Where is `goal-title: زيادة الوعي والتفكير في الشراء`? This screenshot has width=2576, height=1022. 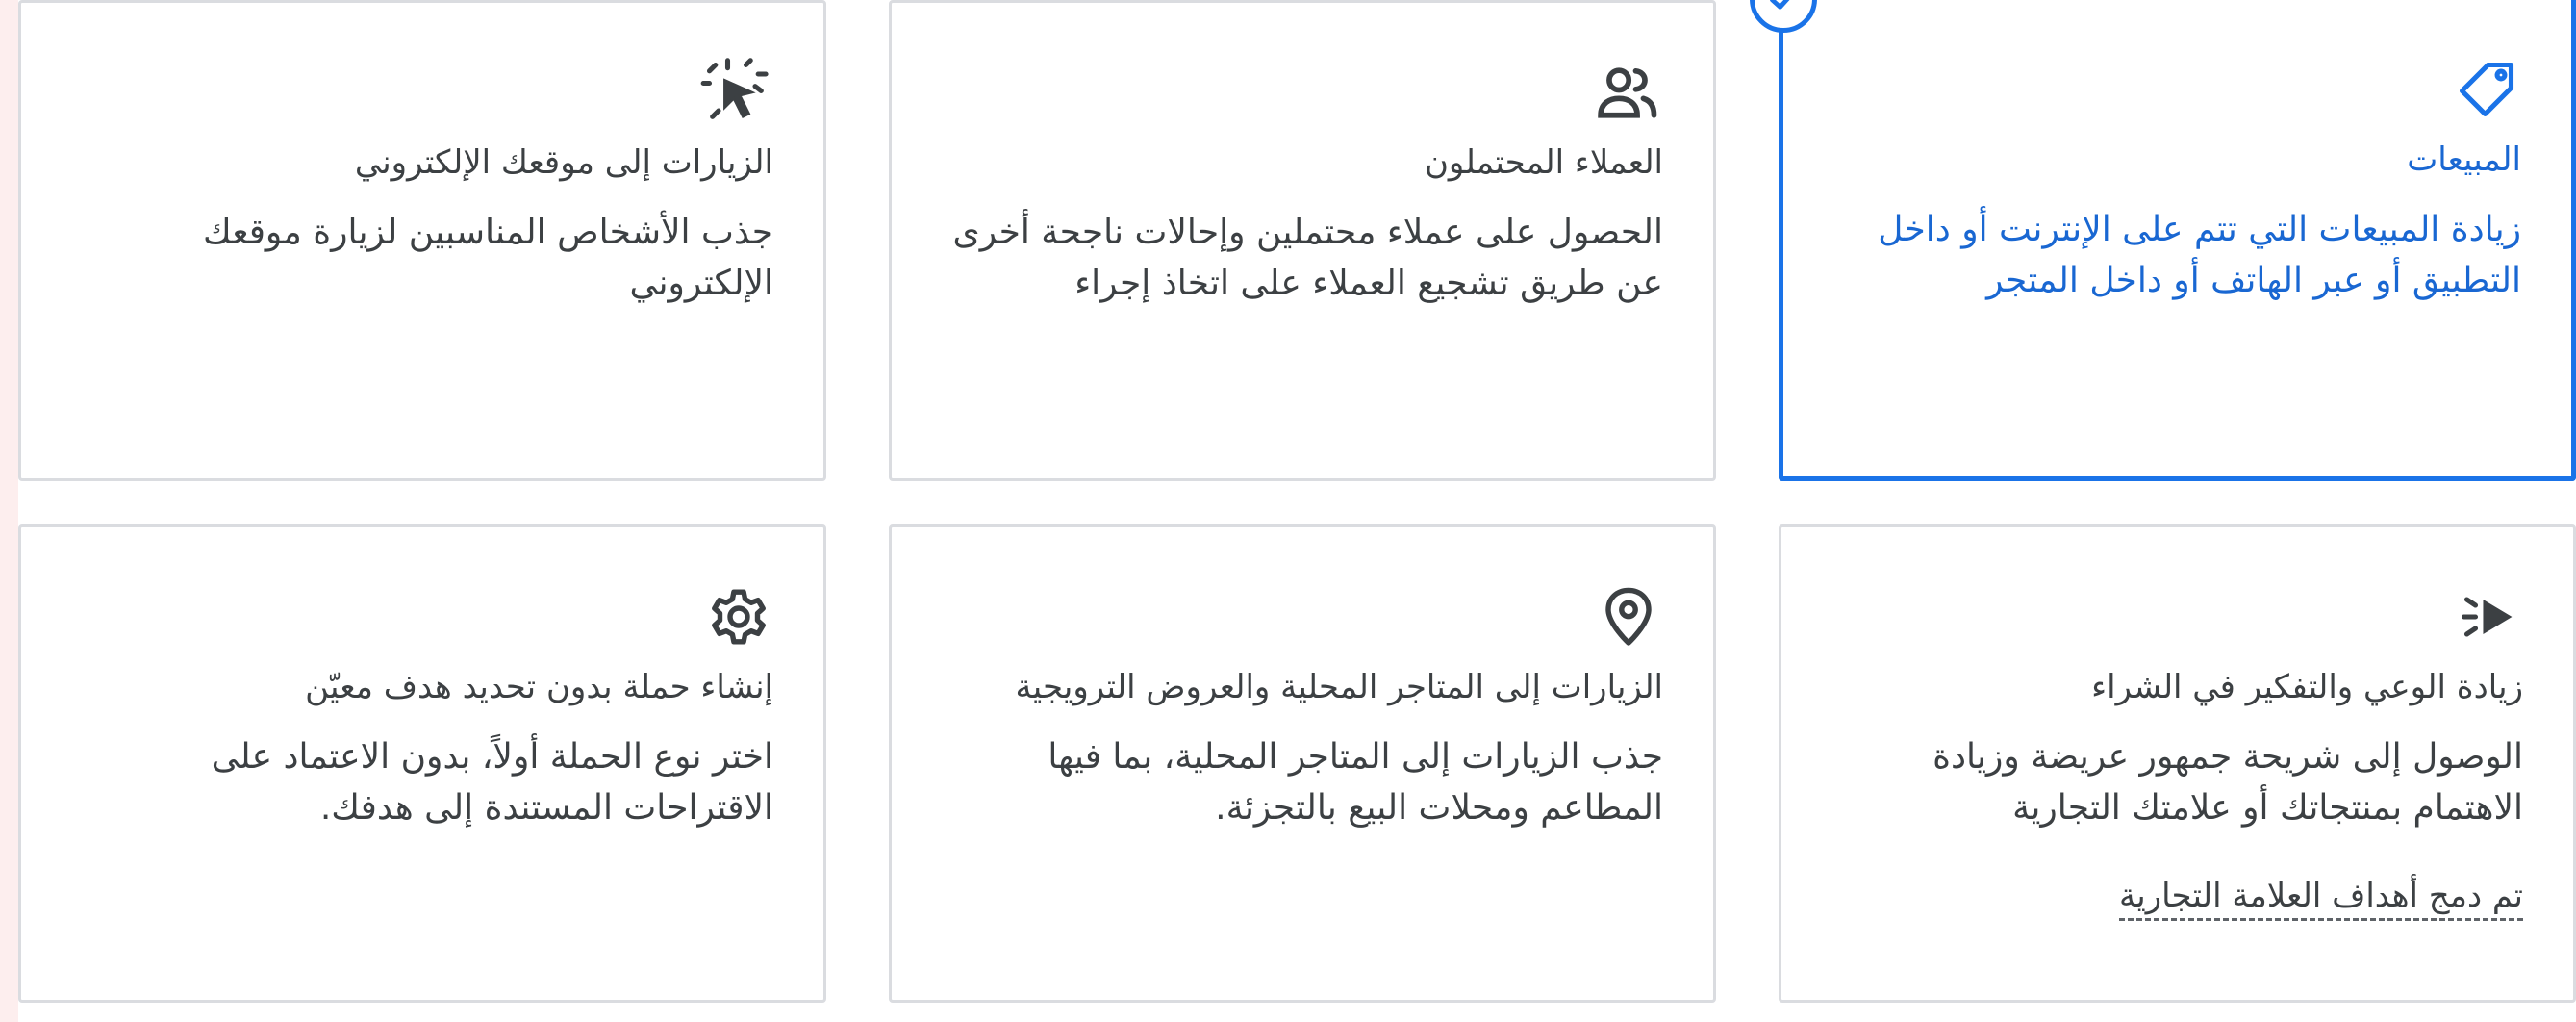
goal-title: زيادة الوعي والتفكير في الشراء is located at coordinates (2307, 687).